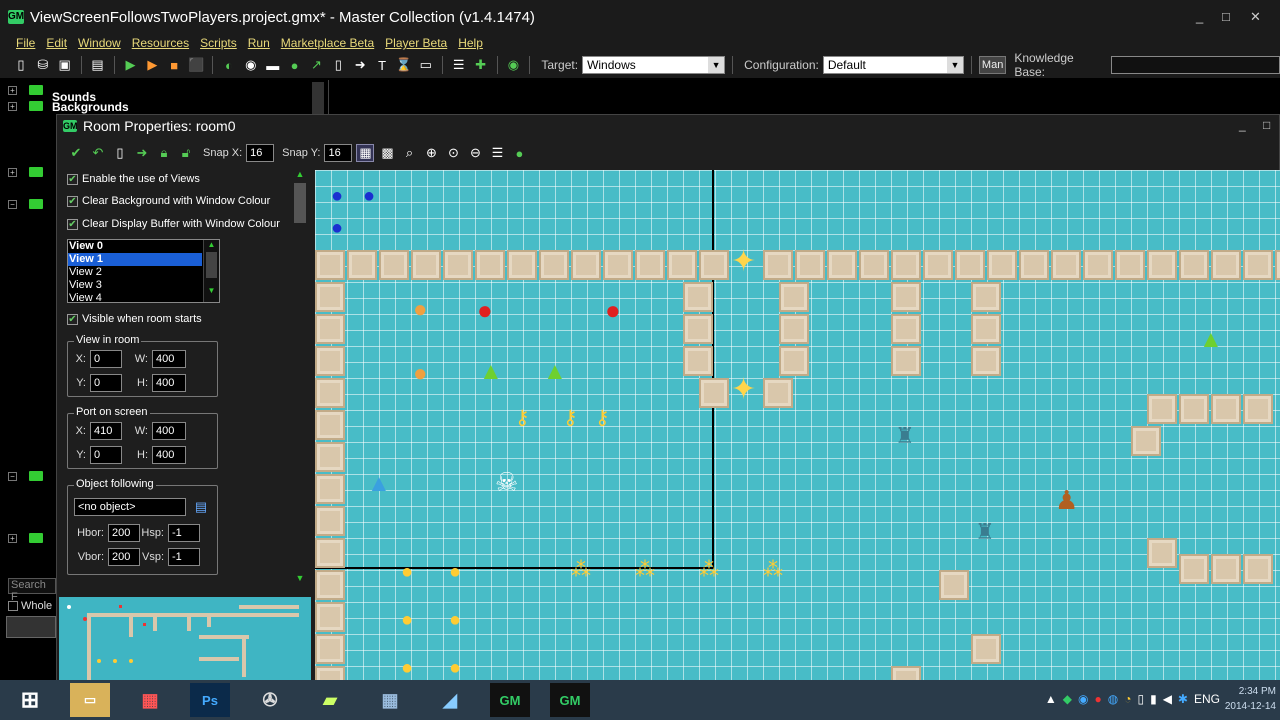 The height and width of the screenshot is (720, 1280). I want to click on scroll-thumb, so click(211, 265).